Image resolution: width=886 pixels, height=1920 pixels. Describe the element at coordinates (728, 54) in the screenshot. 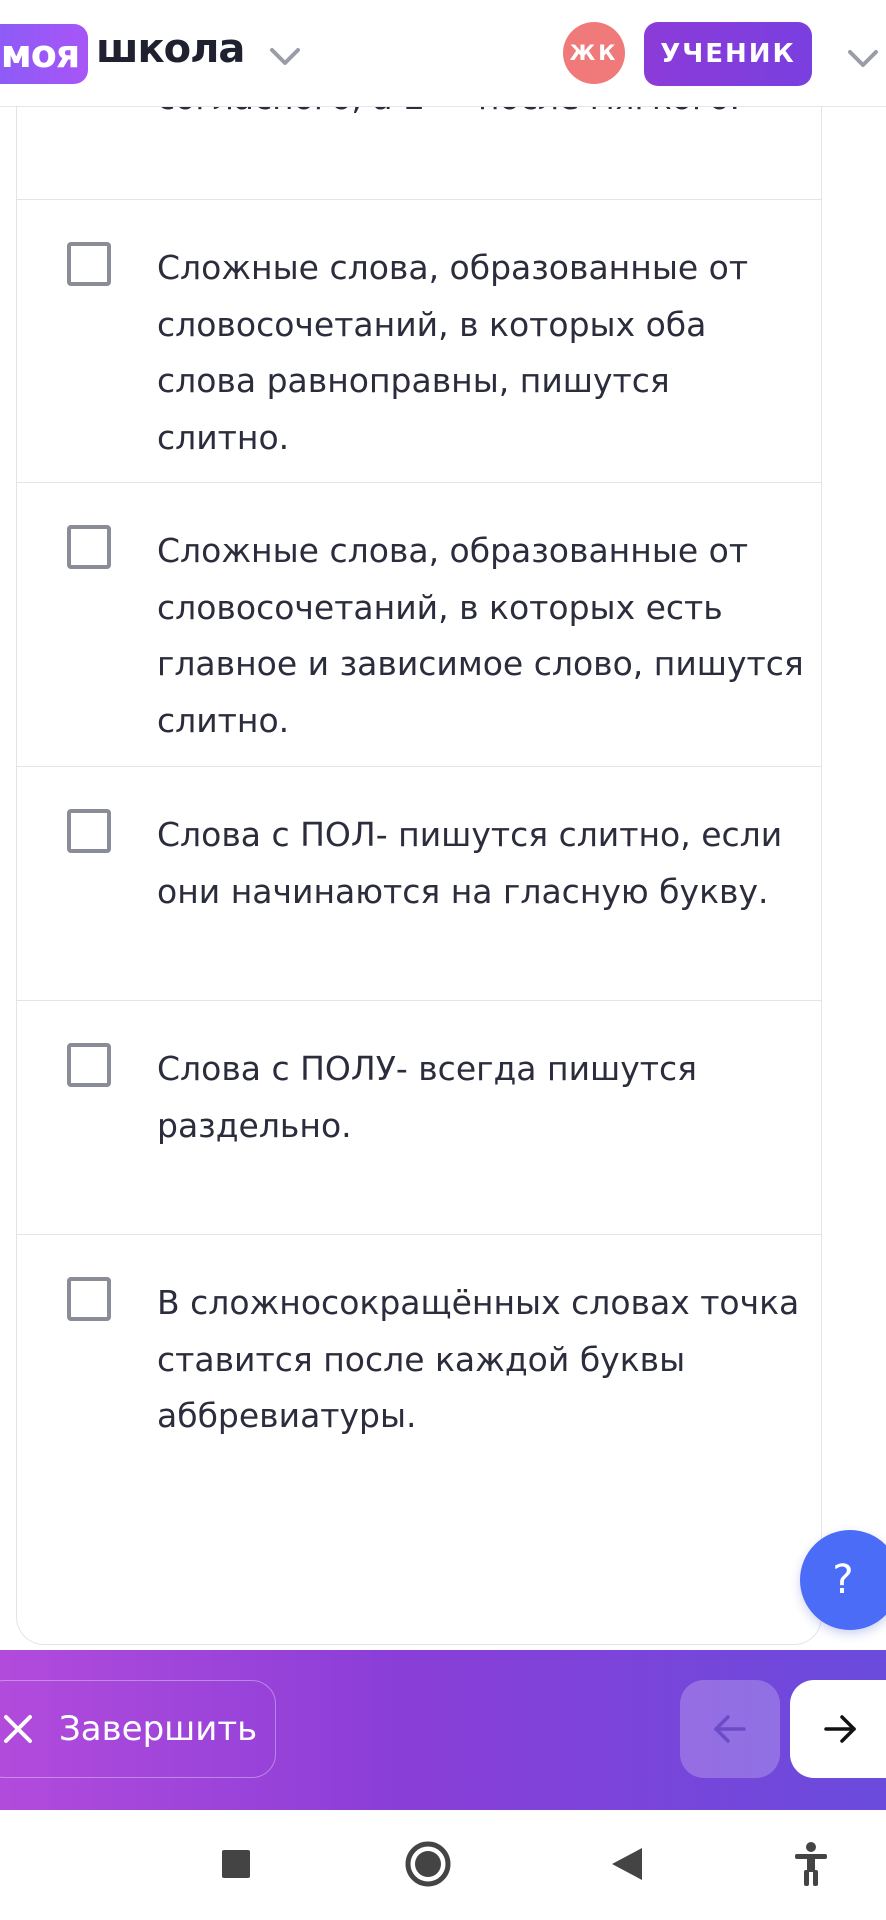

I see `role-badge: УЧЕНИК` at that location.